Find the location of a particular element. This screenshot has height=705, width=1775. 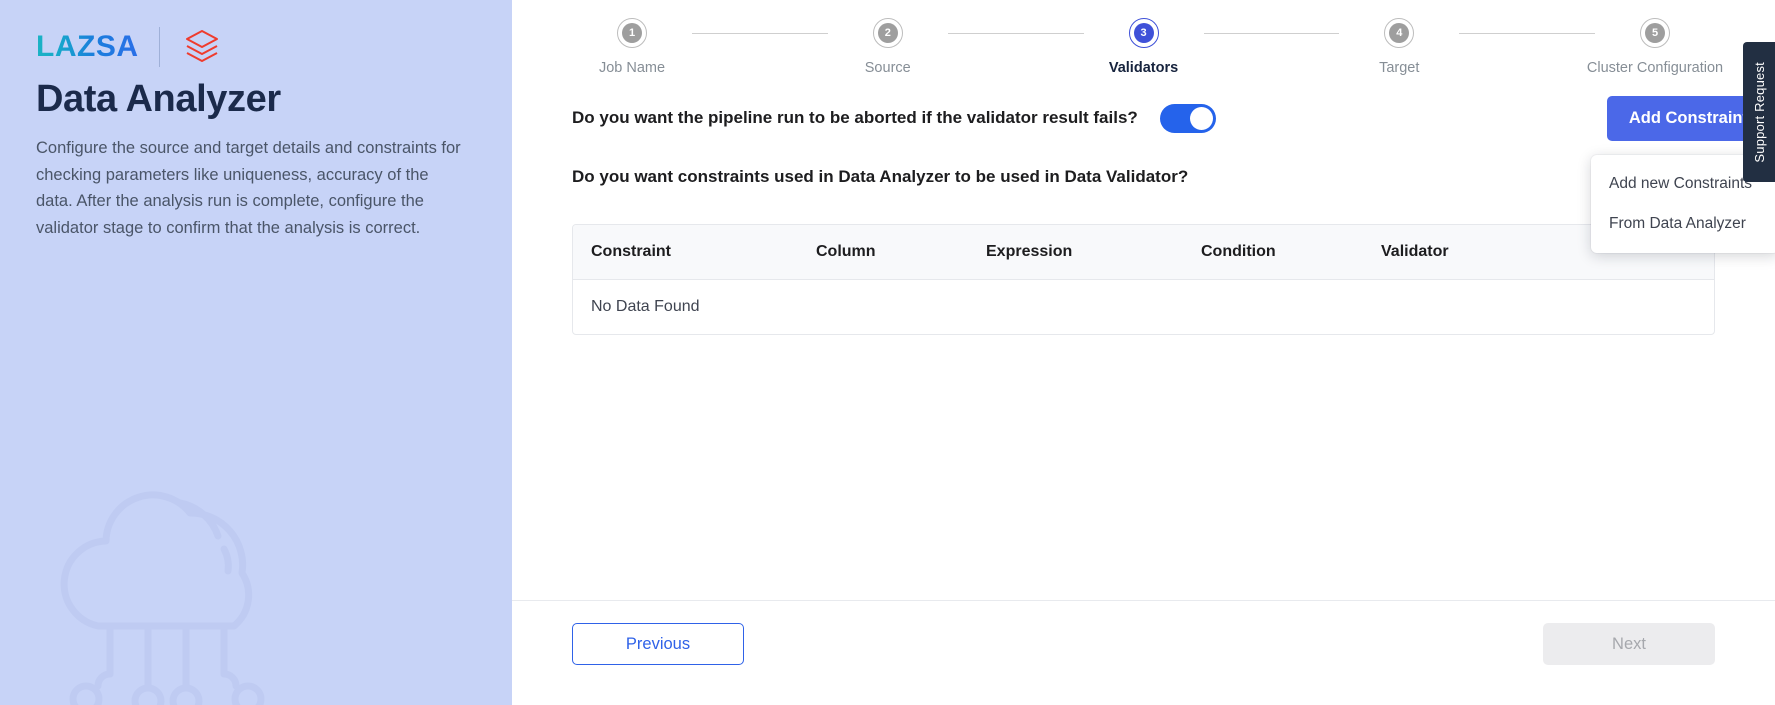

table-body: No Data Found is located at coordinates (1143, 307).